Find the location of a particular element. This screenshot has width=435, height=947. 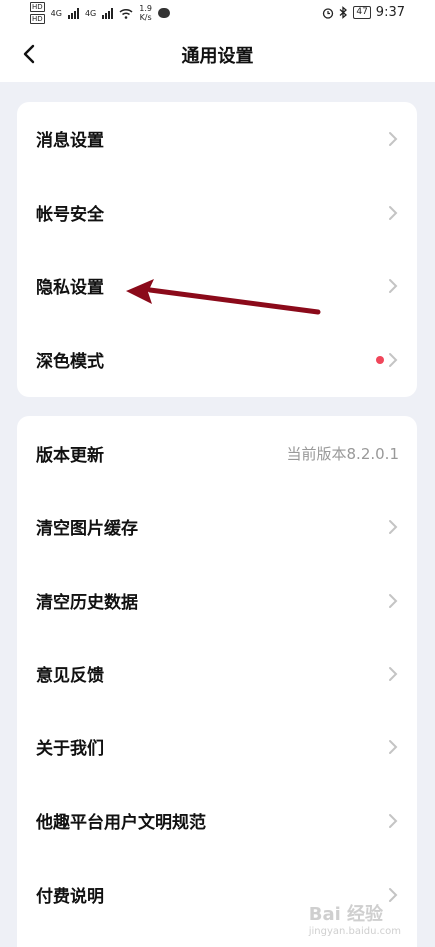

settings-item-label: 清空图片缓存 is located at coordinates (87, 529).